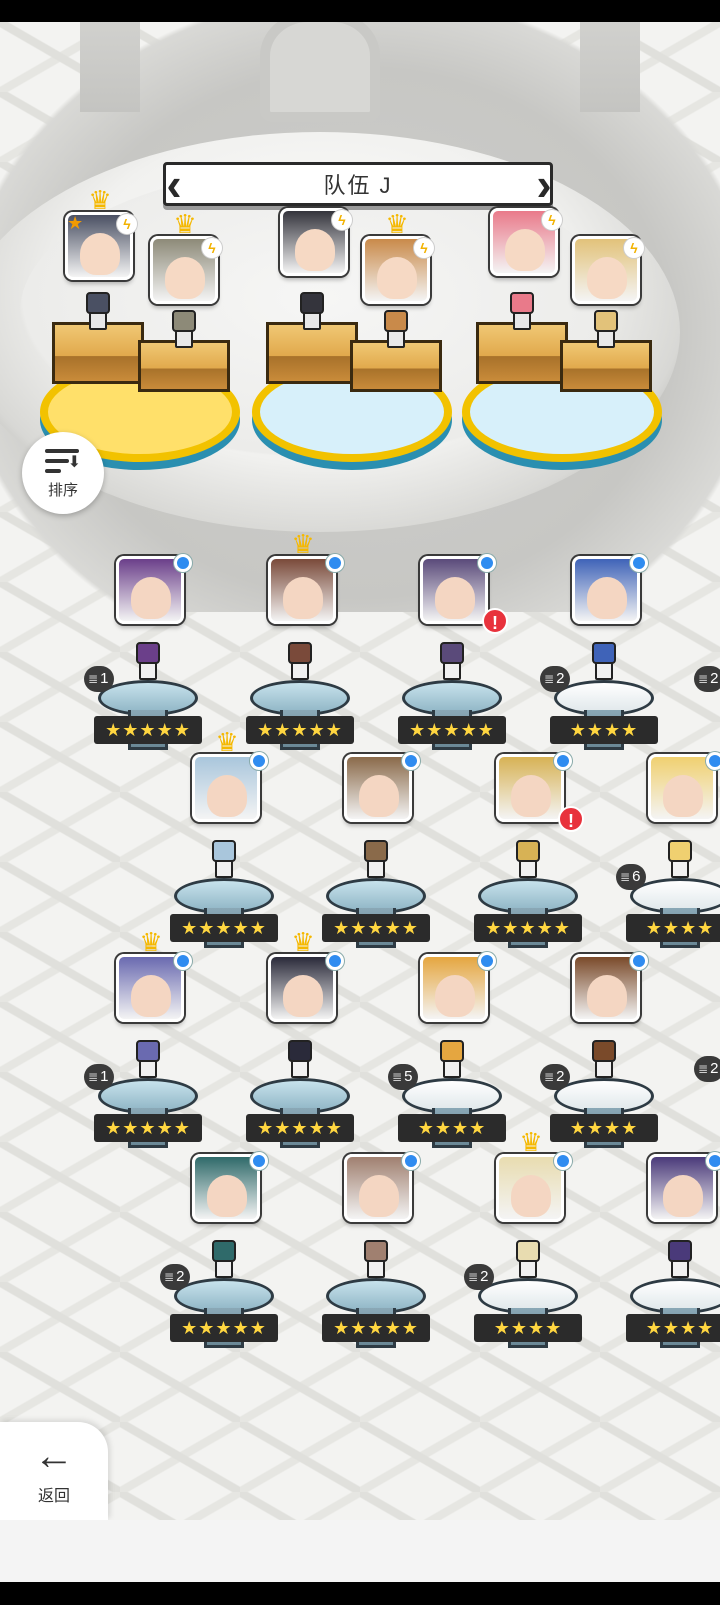  What do you see at coordinates (63, 461) in the screenshot?
I see `sort-icon: ⬇` at bounding box center [63, 461].